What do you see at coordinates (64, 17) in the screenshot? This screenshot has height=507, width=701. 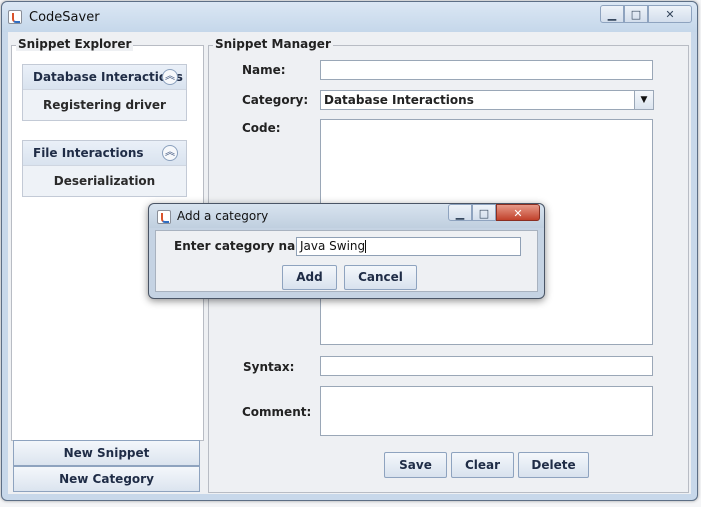 I see `window-title: CodeSaver` at bounding box center [64, 17].